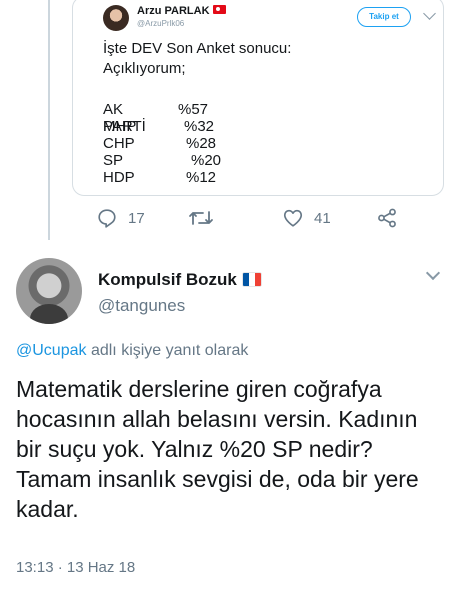  Describe the element at coordinates (107, 218) in the screenshot. I see `reply-icon` at that location.